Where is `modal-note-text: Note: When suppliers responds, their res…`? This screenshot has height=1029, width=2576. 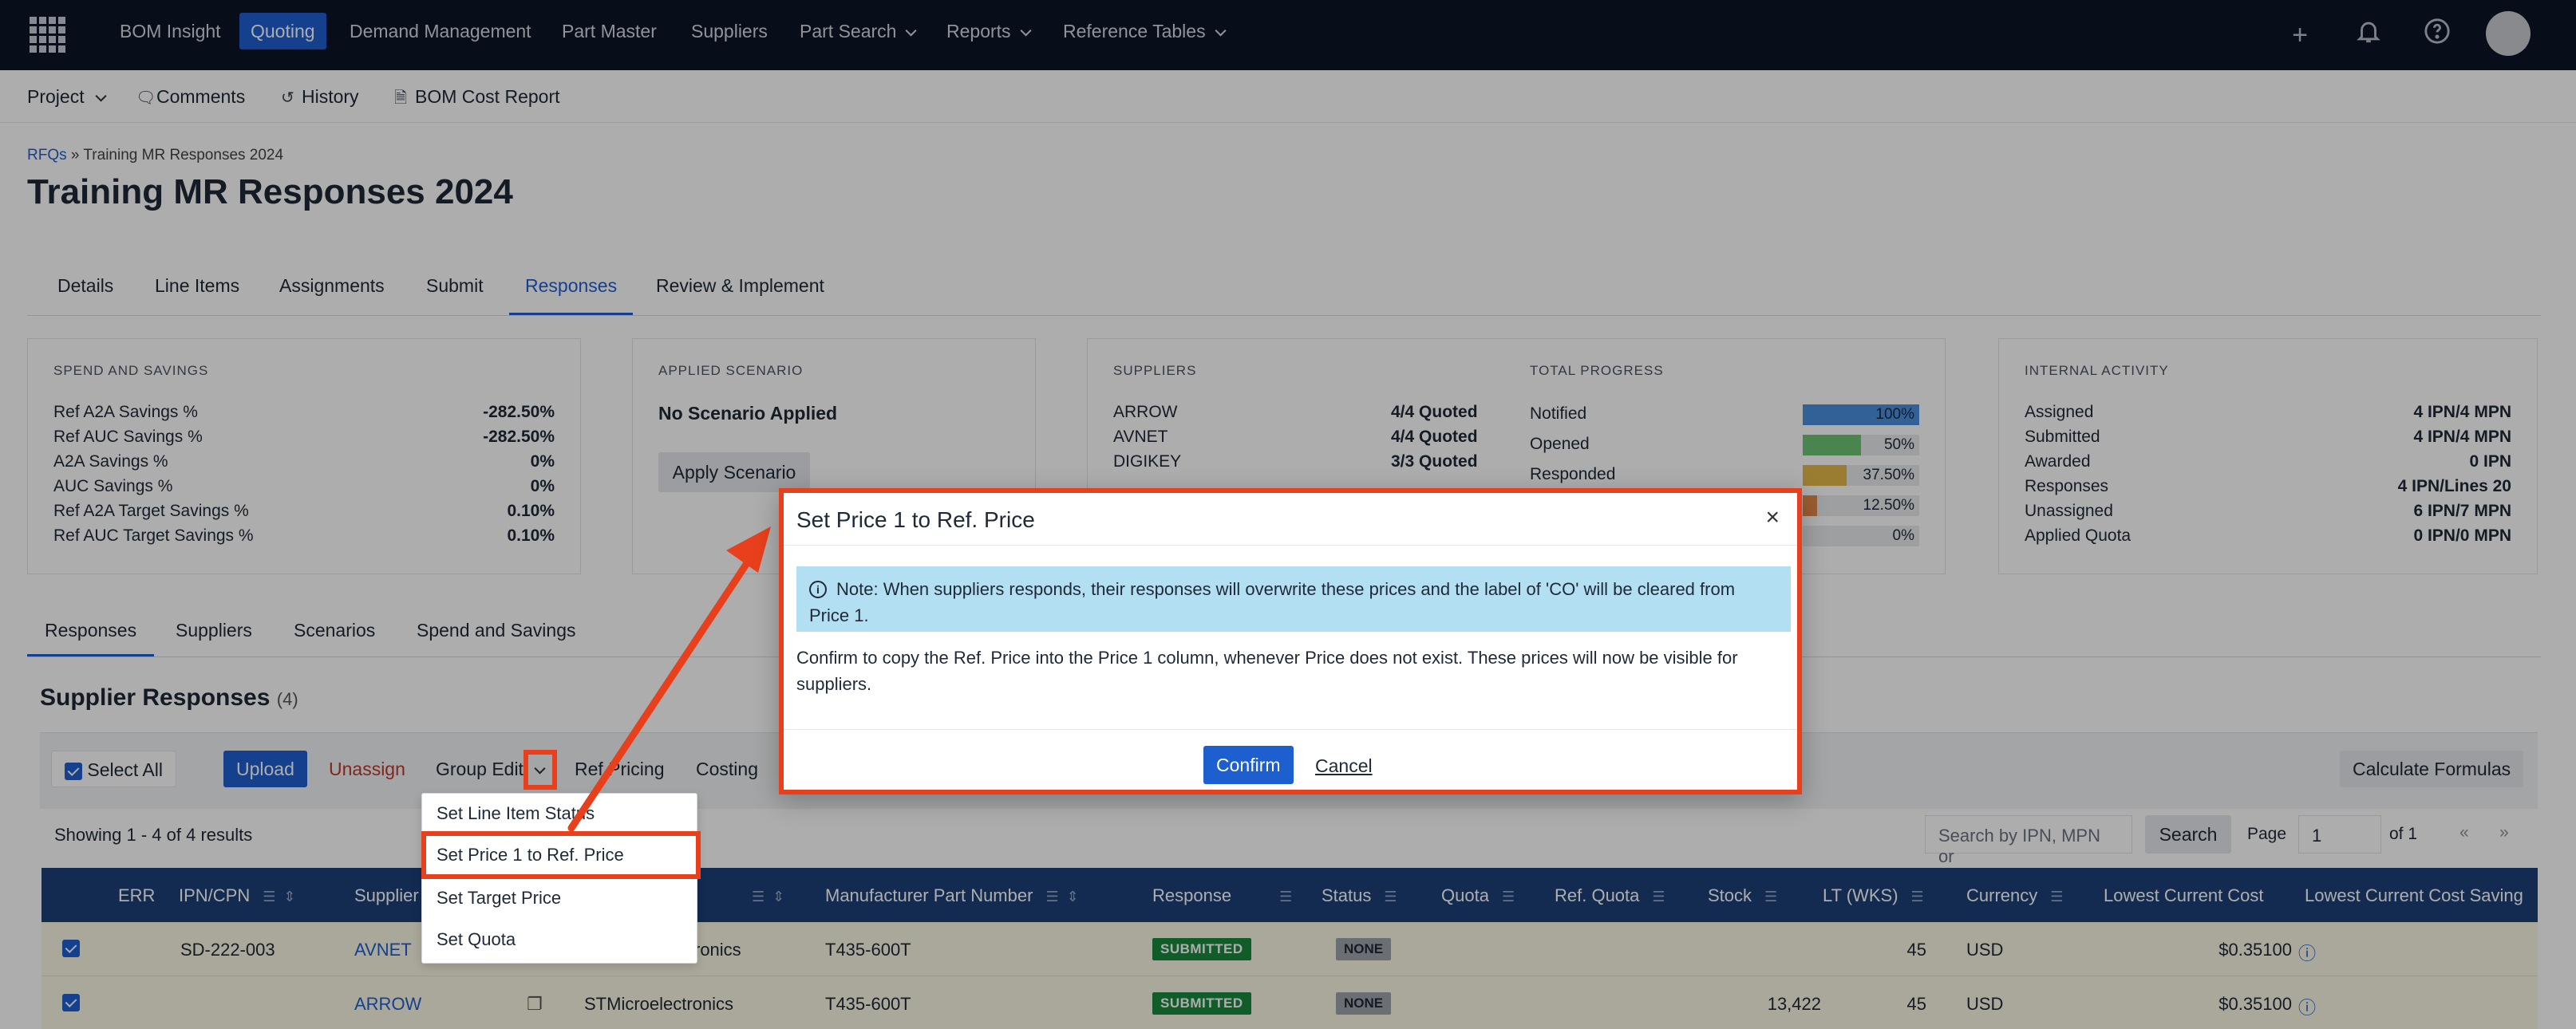
modal-note-text: Note: When suppliers responds, their res… is located at coordinates (1272, 602).